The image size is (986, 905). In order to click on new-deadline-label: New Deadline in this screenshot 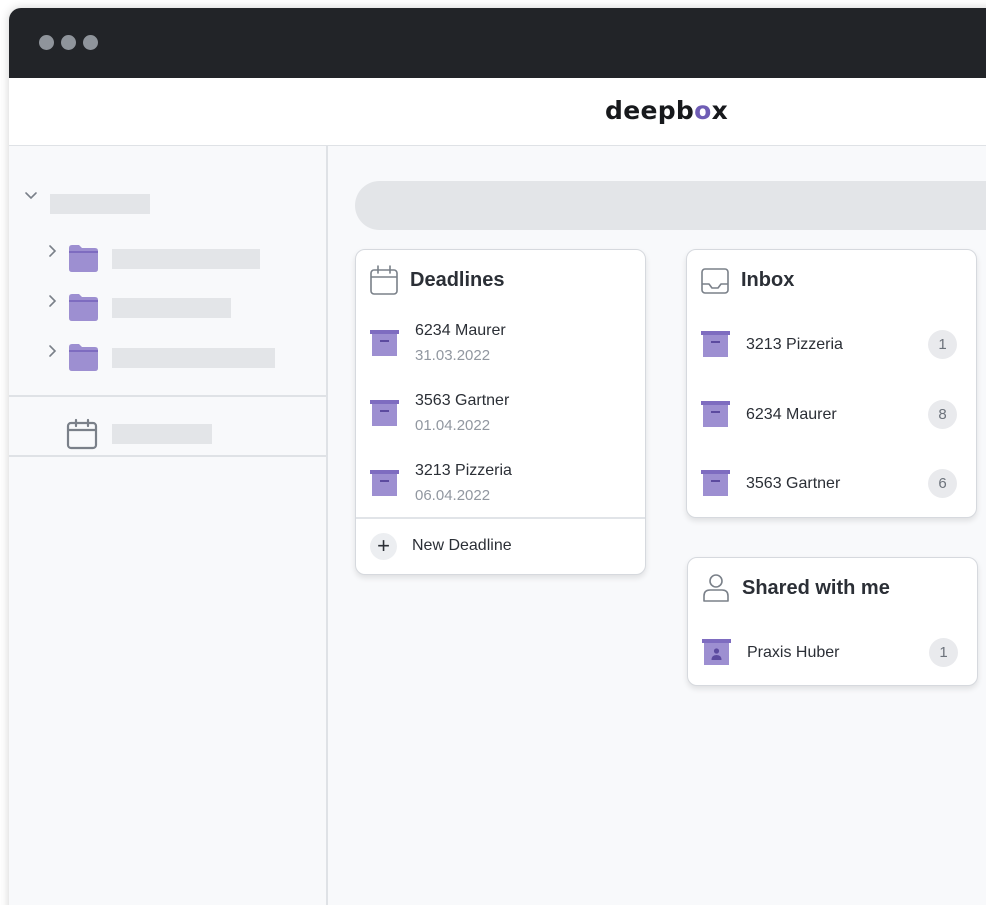, I will do `click(462, 545)`.